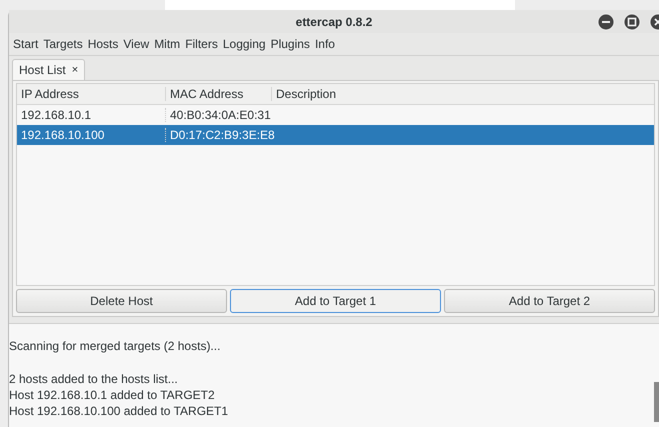 The width and height of the screenshot is (659, 427). Describe the element at coordinates (65, 44) in the screenshot. I see `menu-item: Targets` at that location.